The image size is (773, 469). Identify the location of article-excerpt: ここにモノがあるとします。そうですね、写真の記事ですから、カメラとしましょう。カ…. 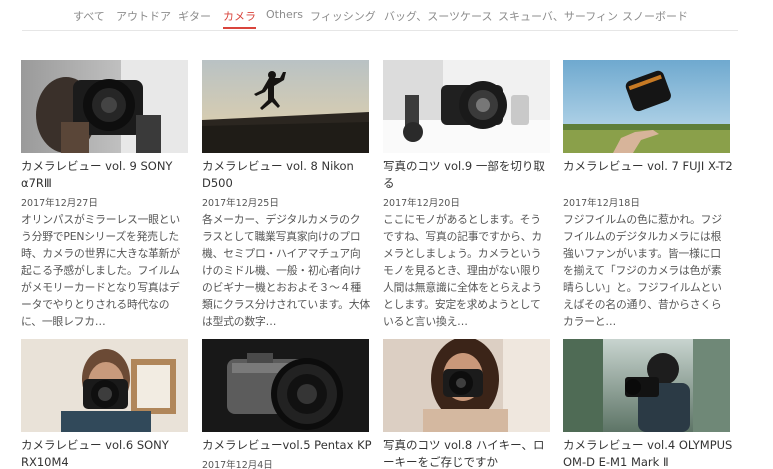
(462, 270).